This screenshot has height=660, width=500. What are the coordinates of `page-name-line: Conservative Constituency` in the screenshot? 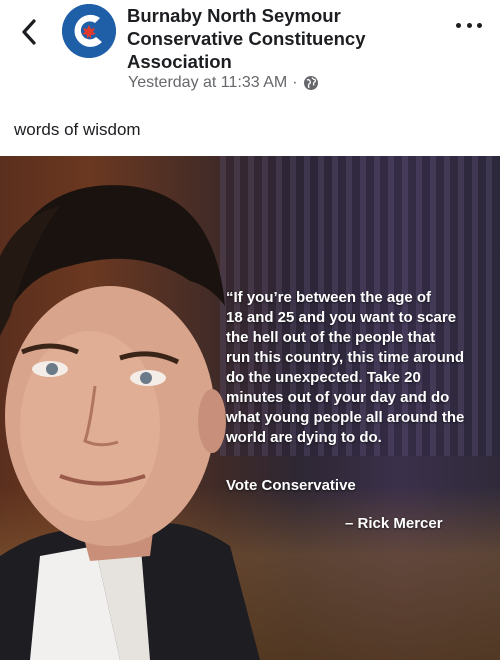 It's located at (246, 38).